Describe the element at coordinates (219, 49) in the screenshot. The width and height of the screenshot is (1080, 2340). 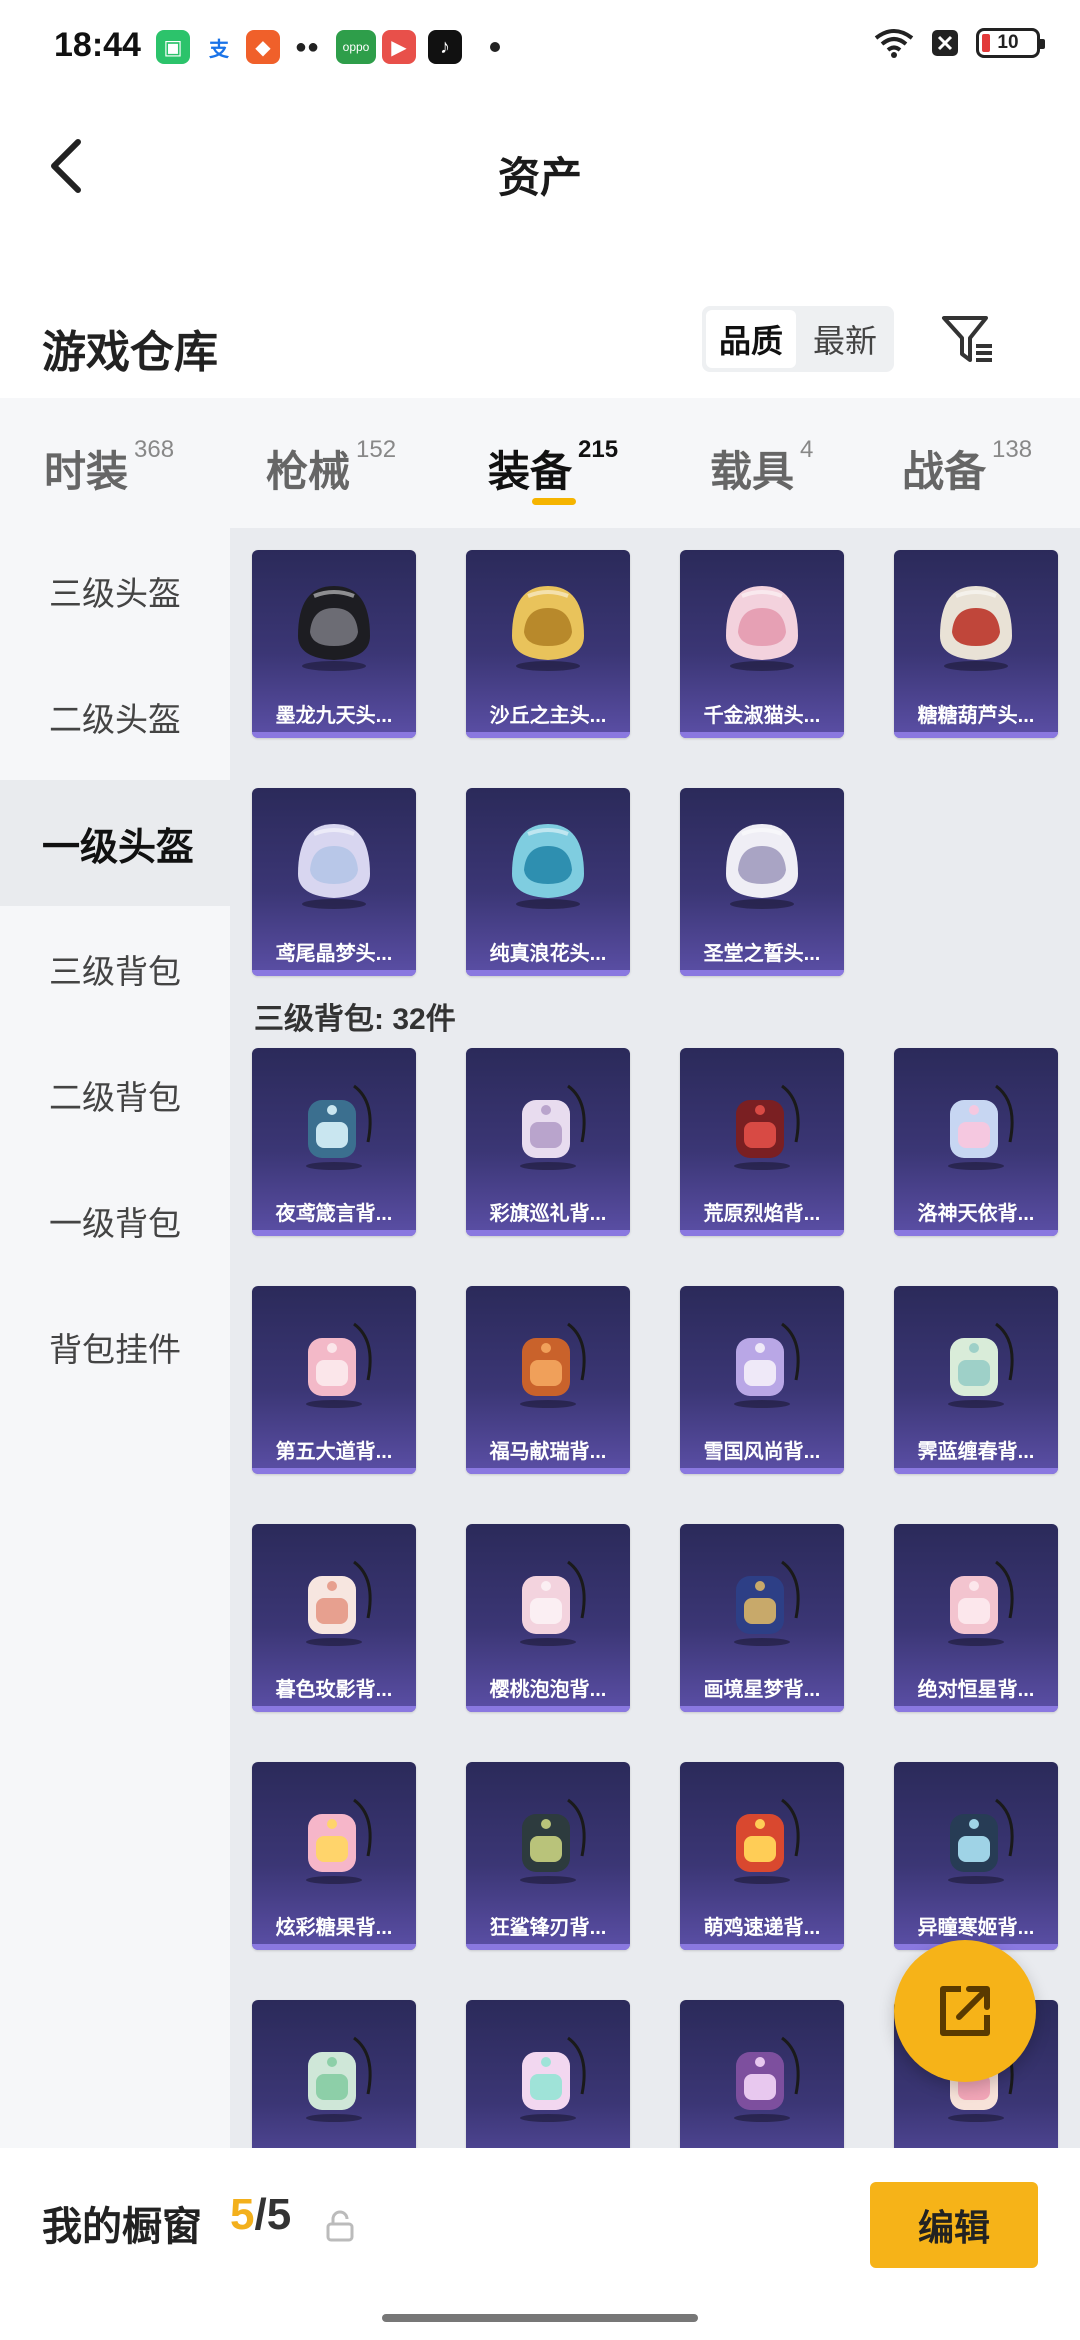
I see `alipay-icon: 支` at that location.